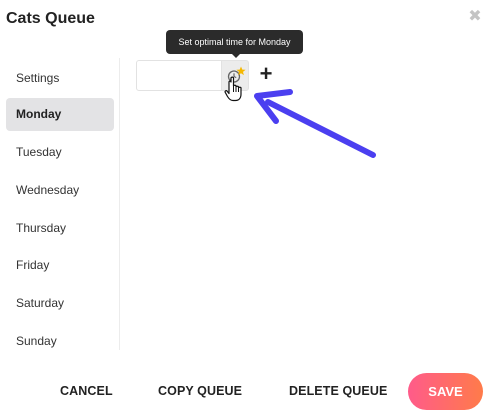  What do you see at coordinates (233, 89) in the screenshot?
I see `hand-pointer-icon` at bounding box center [233, 89].